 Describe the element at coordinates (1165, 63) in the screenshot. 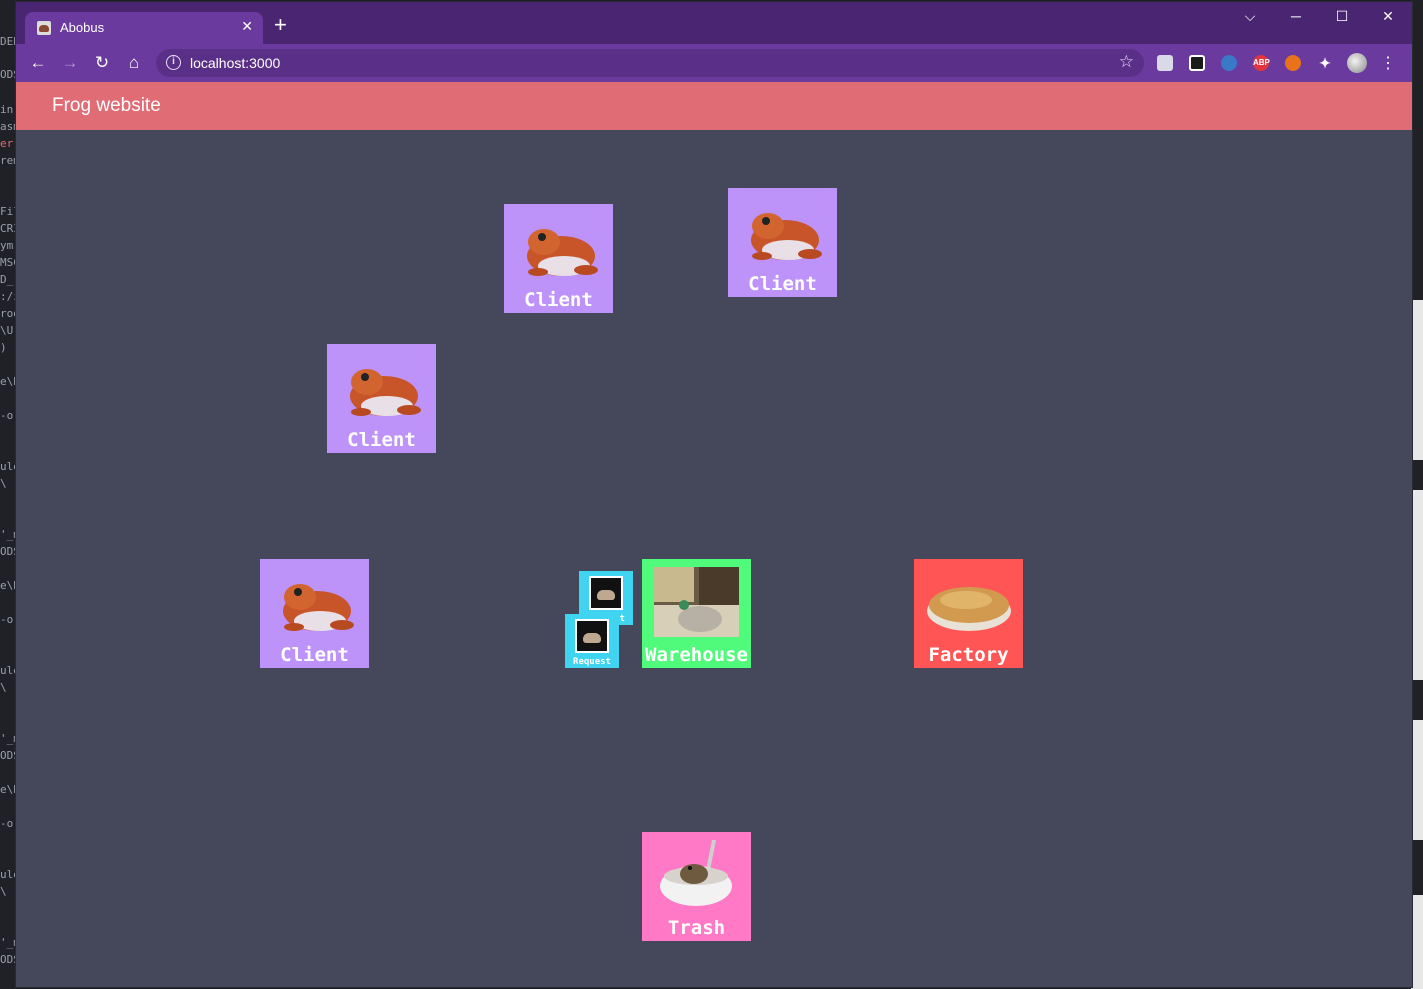

I see `card-extension-icon` at that location.